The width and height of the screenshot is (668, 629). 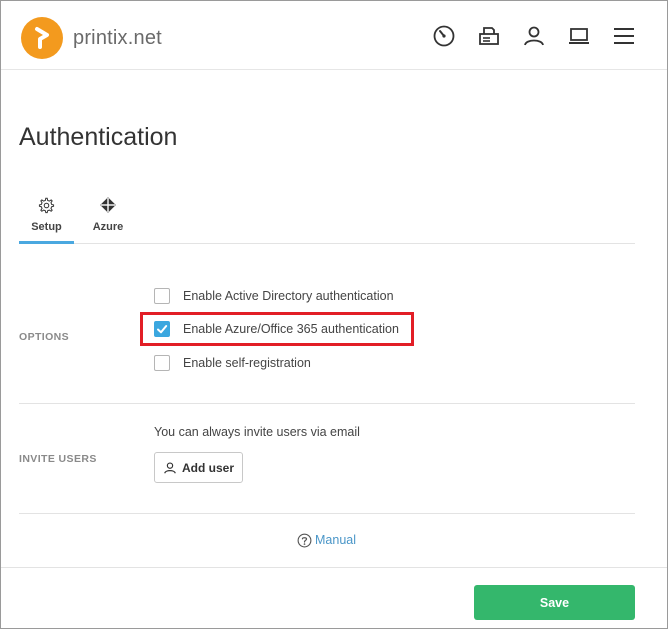 What do you see at coordinates (108, 216) in the screenshot?
I see `tab-azure: Azure` at bounding box center [108, 216].